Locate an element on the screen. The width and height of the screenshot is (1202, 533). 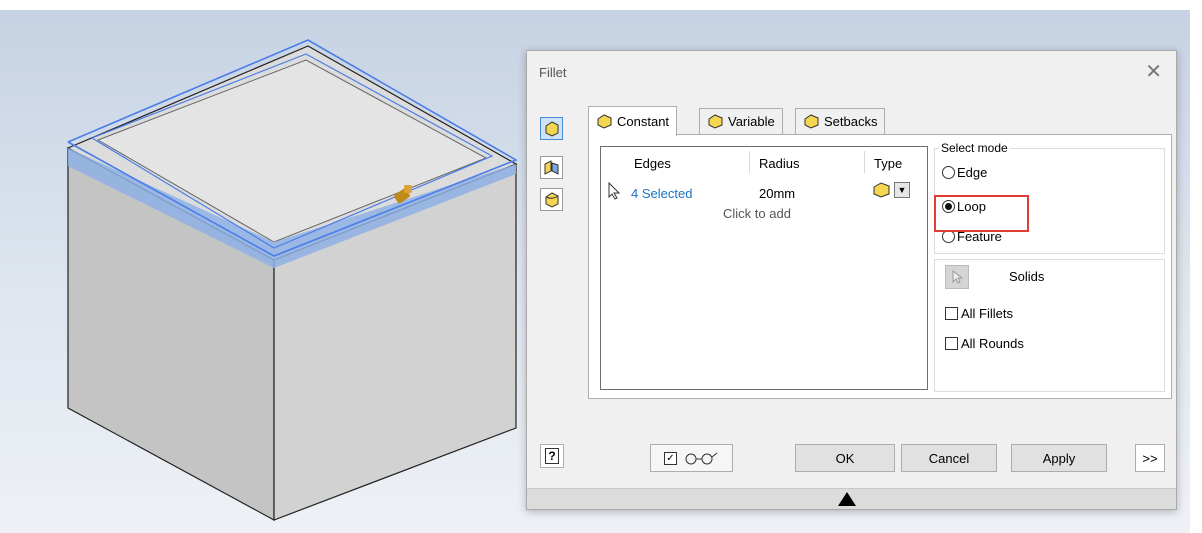
fillet-type-icon is located at coordinates (881, 190).